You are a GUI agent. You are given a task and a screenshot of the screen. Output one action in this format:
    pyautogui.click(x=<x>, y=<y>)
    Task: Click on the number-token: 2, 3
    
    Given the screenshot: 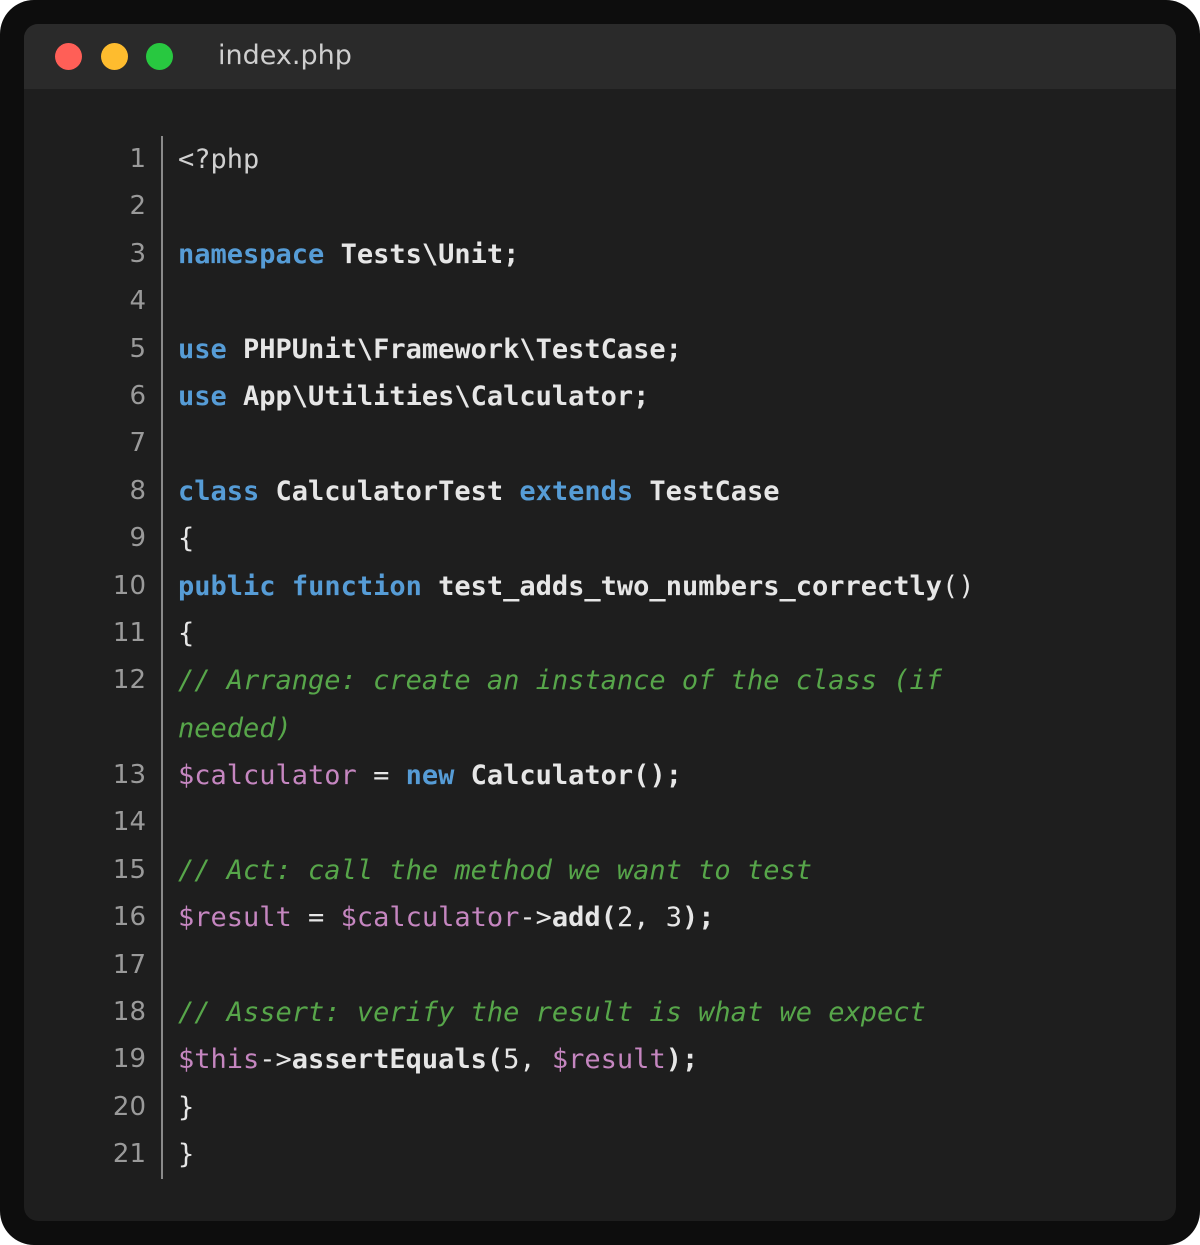 What is the action you would take?
    pyautogui.click(x=649, y=918)
    